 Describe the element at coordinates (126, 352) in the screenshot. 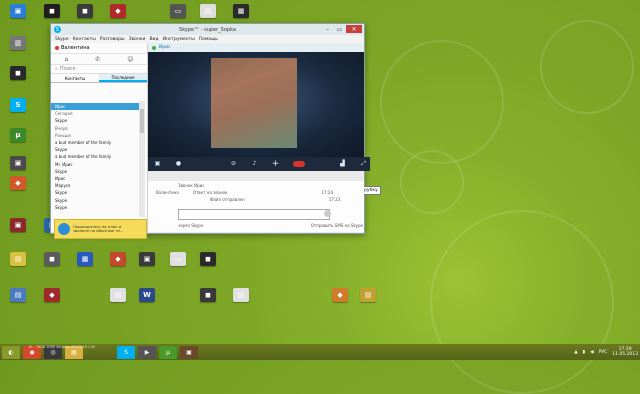

I see `skype-button: S` at that location.